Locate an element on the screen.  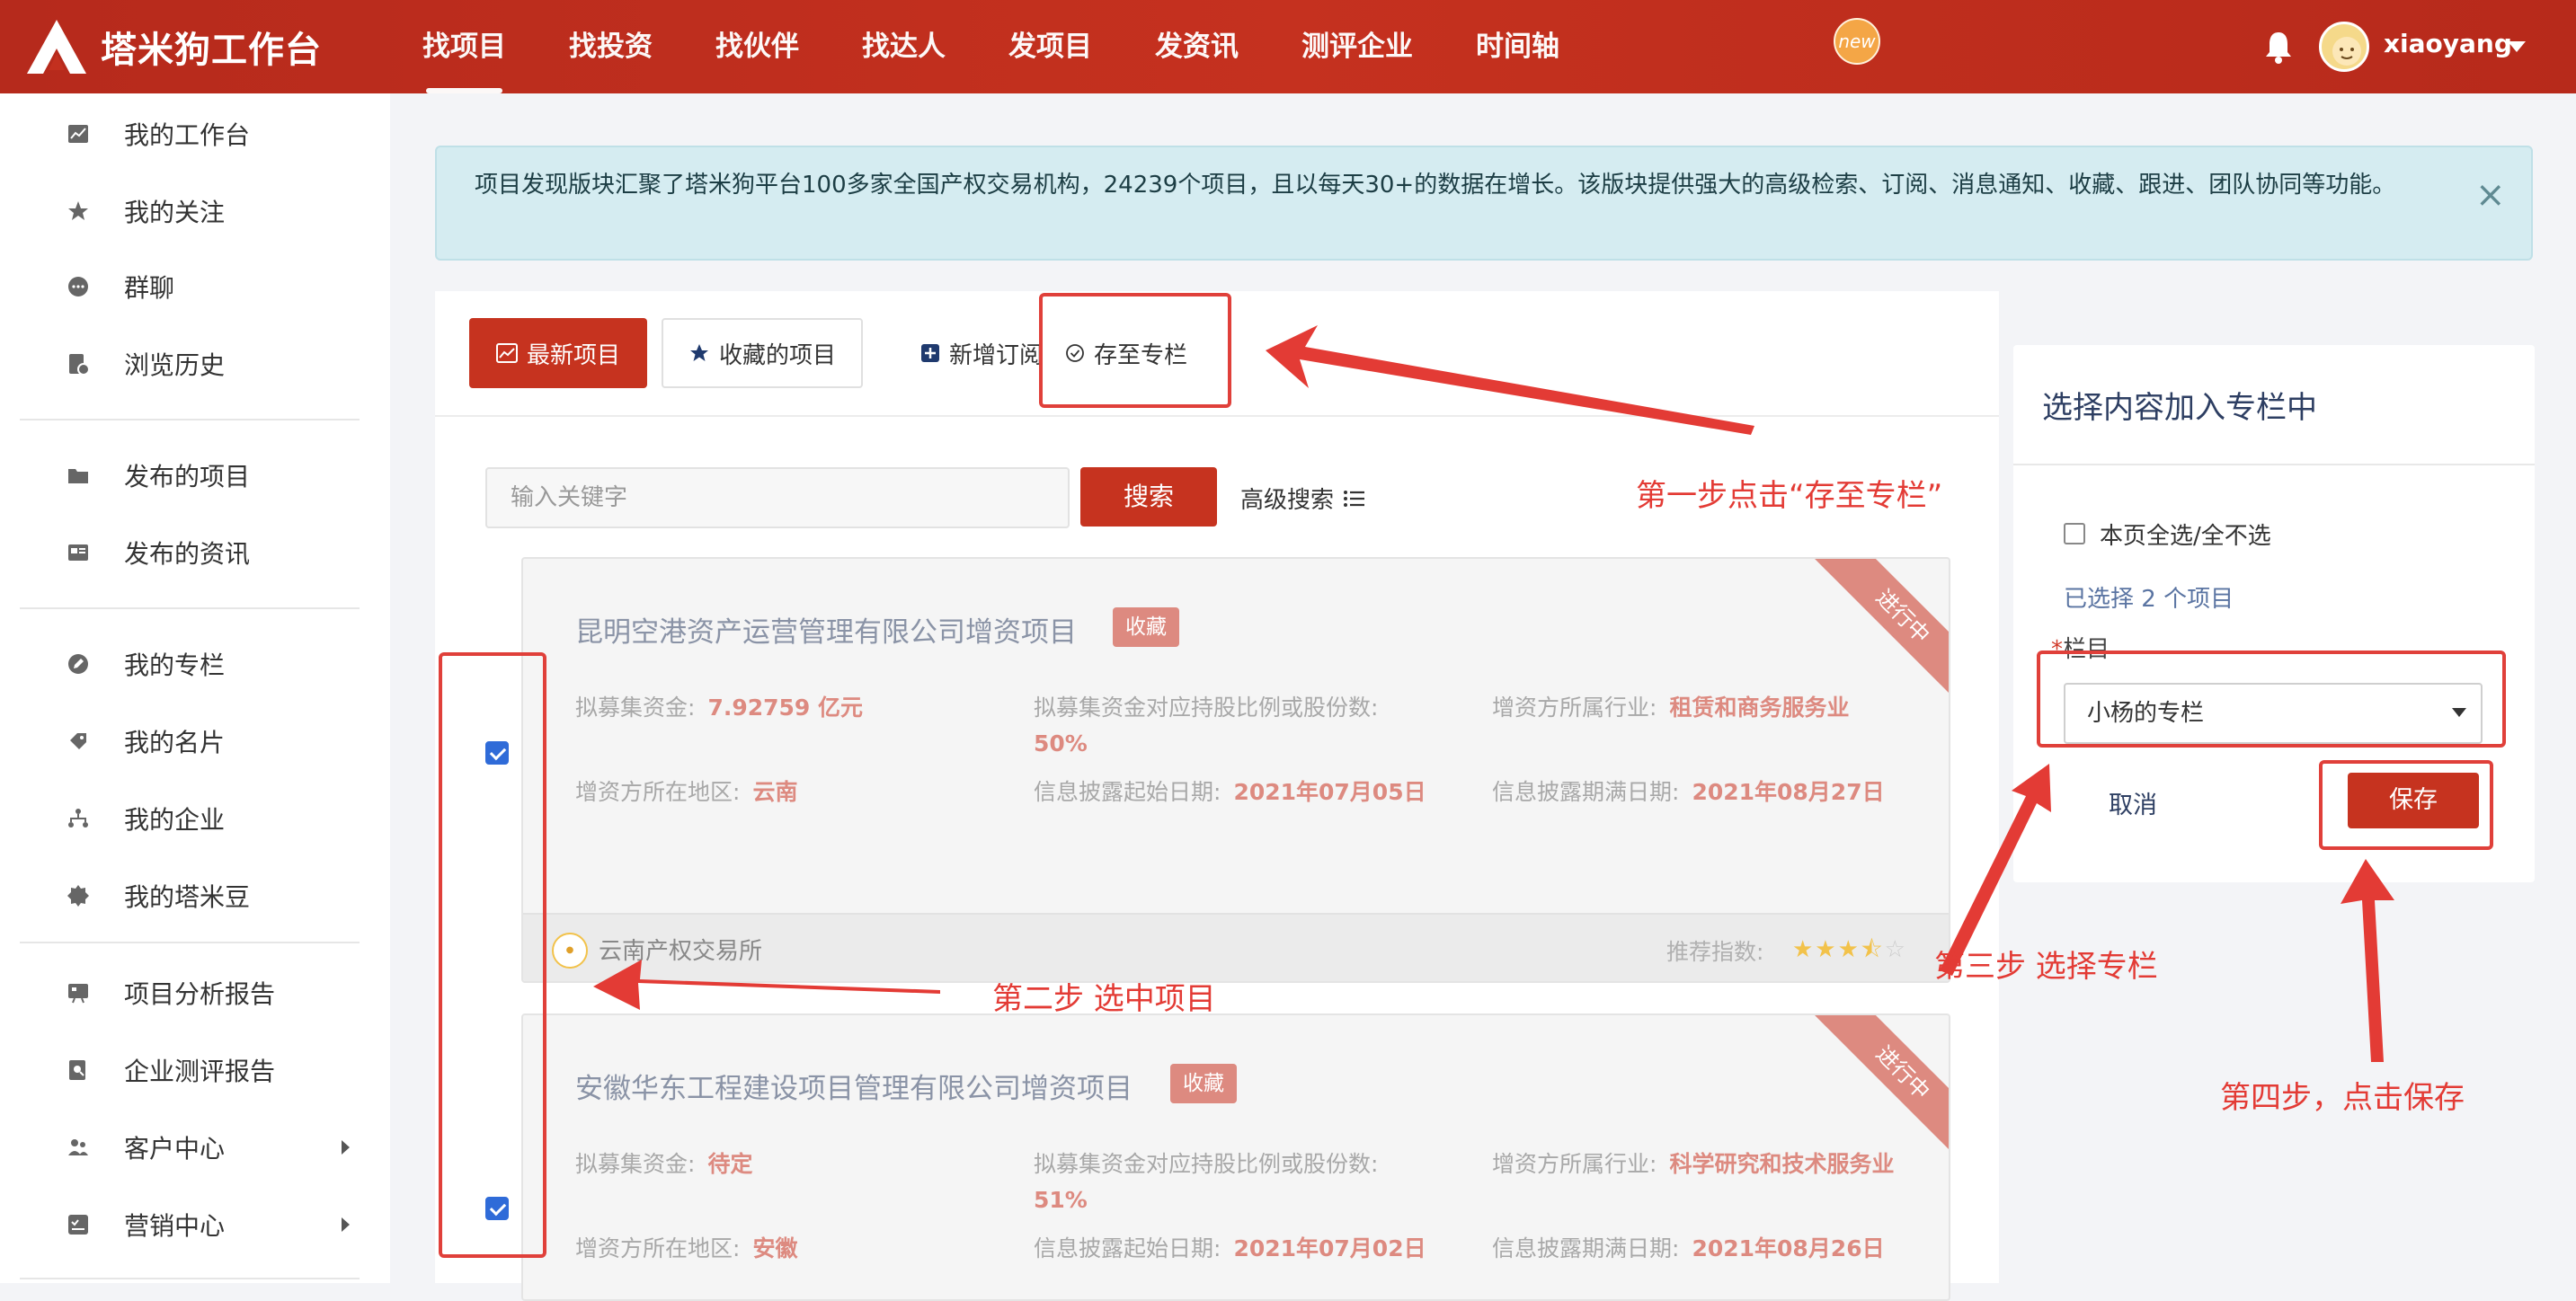
selected-count-text: 已选择 2 个项目 is located at coordinates (2149, 599).